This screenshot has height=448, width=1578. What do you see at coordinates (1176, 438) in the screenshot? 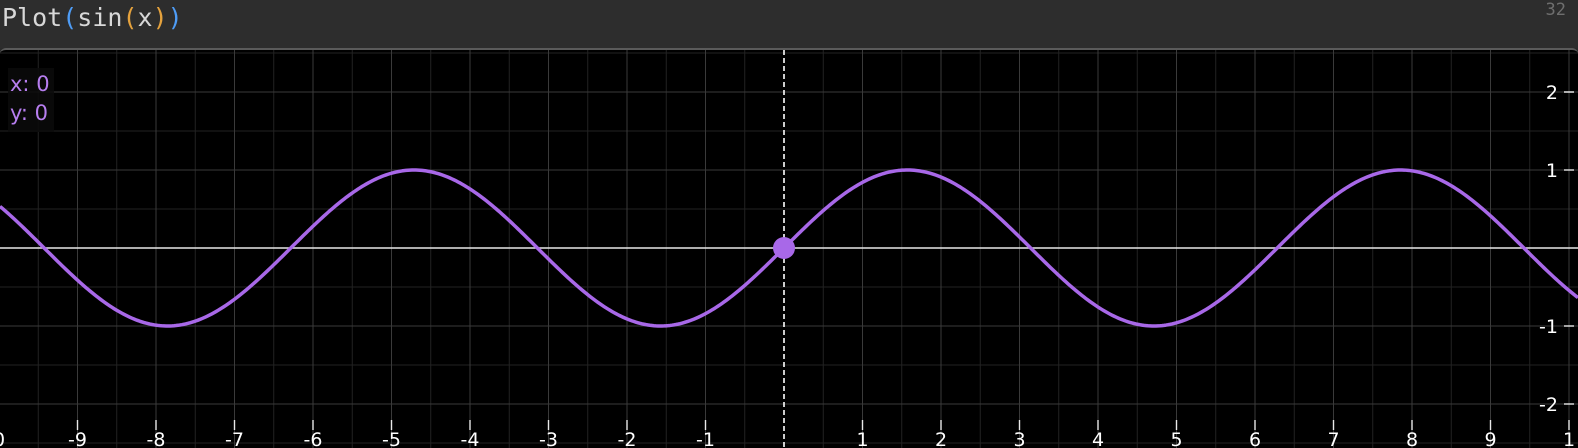
I see `x-tick-label: 5` at bounding box center [1176, 438].